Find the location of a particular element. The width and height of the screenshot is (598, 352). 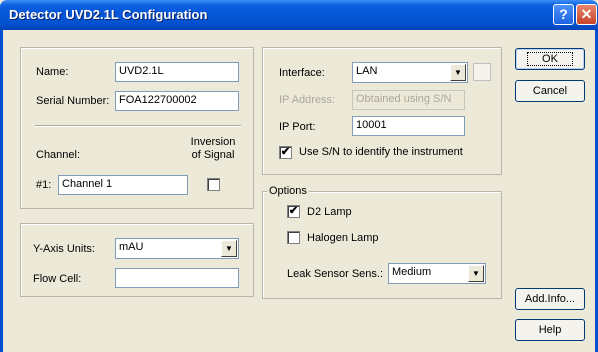

use-sn-label: Use S/N to identify the instrument is located at coordinates (381, 152).